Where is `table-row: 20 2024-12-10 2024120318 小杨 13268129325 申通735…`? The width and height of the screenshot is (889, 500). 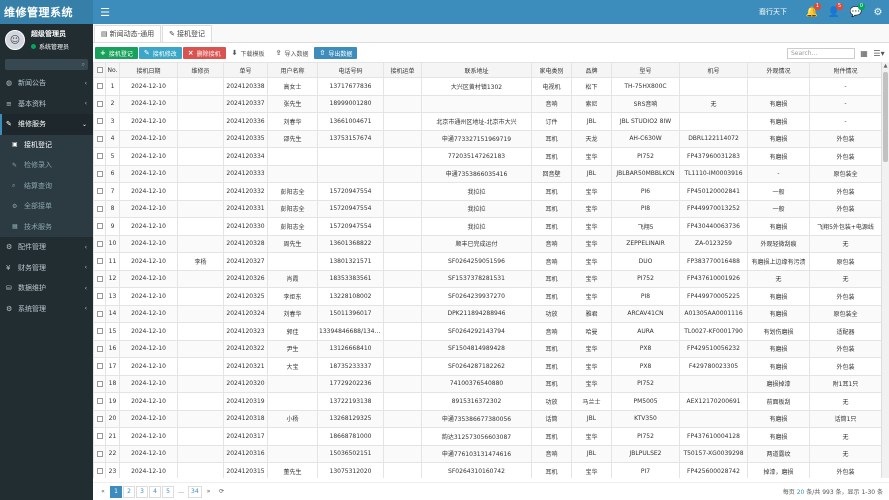
table-row: 20 2024-12-10 2024120318 小杨 13268129325 申通735… is located at coordinates (487, 418).